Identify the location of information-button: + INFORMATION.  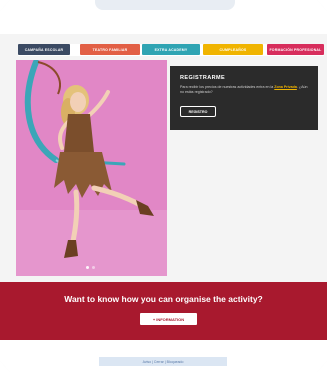
(168, 319).